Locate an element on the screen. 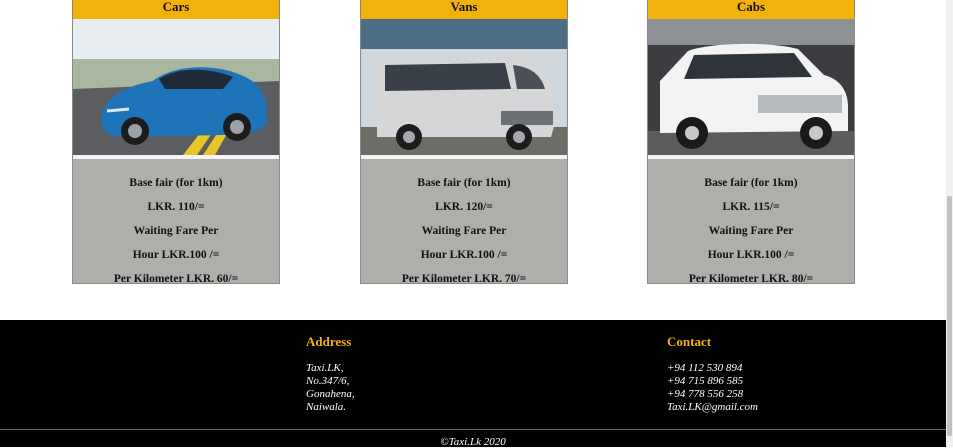  address-line: Gonahena, is located at coordinates (330, 394).